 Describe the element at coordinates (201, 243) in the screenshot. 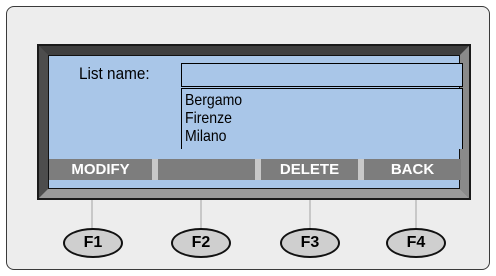

I see `f2-key: F2` at that location.